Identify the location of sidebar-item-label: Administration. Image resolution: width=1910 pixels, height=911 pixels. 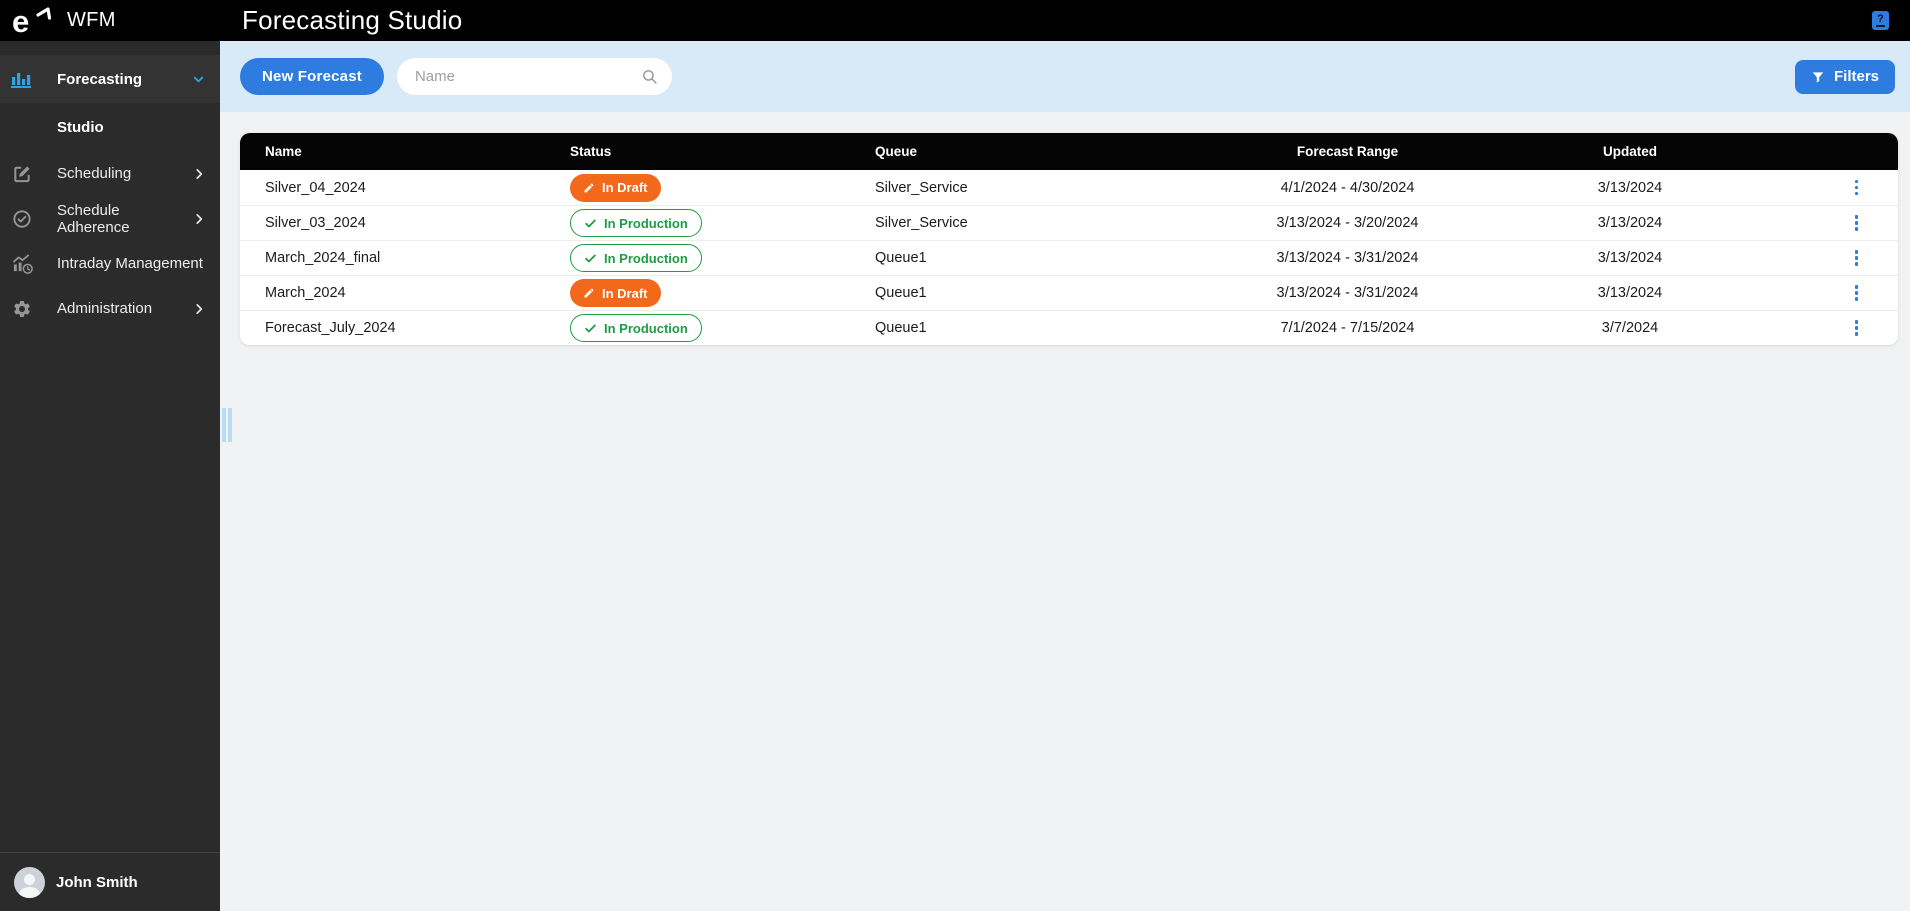
(105, 308).